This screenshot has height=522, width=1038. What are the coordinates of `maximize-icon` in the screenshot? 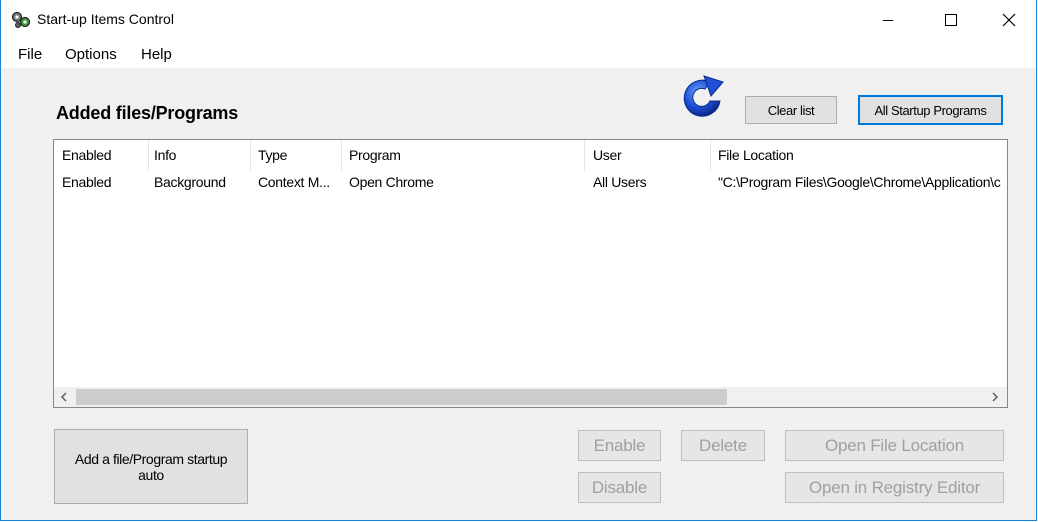 It's located at (951, 20).